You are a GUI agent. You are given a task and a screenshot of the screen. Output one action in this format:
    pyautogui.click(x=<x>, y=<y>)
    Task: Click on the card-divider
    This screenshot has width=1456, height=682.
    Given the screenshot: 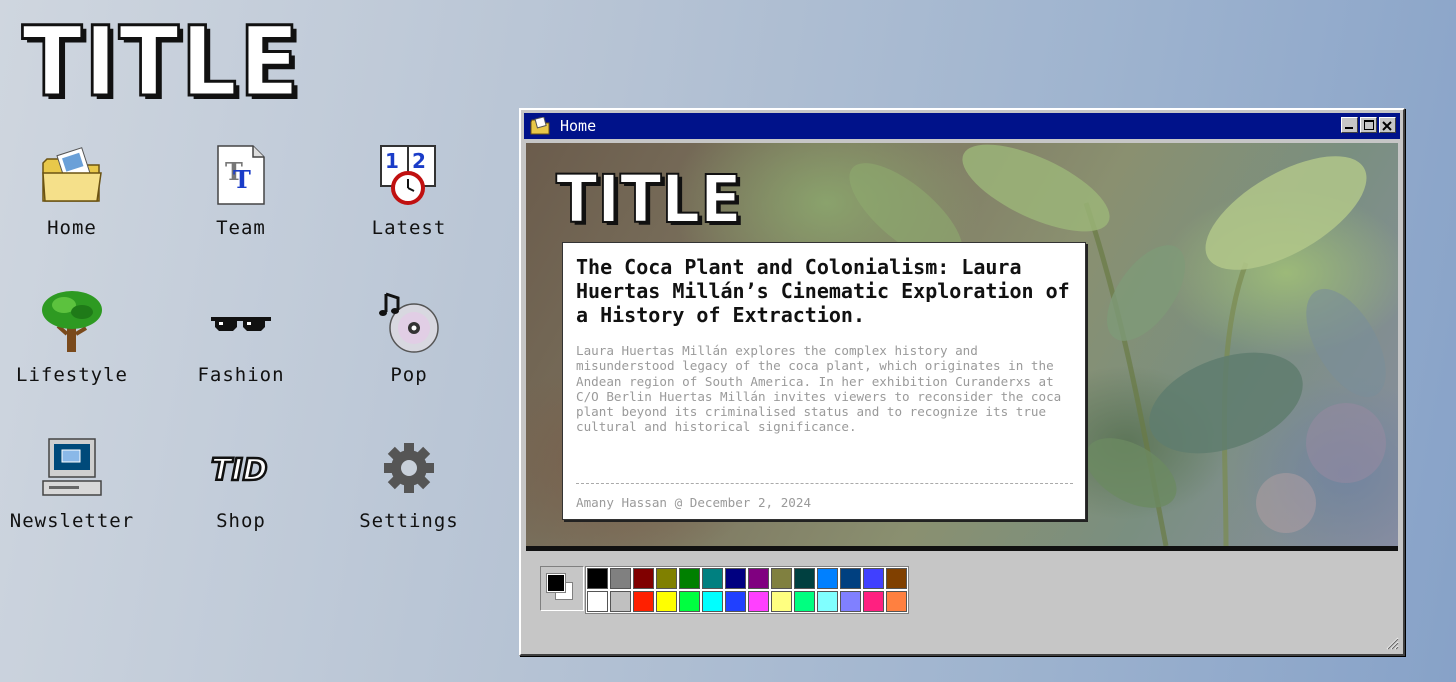 What is the action you would take?
    pyautogui.click(x=824, y=483)
    